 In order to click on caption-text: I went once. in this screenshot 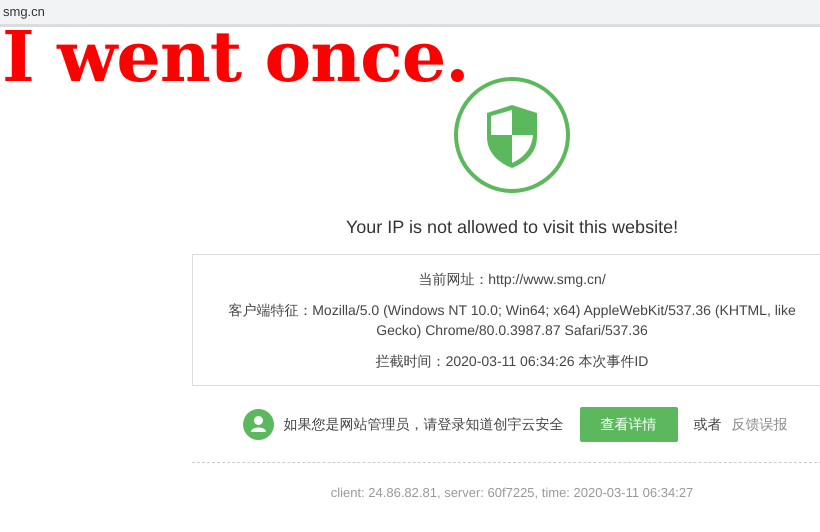, I will do `click(235, 57)`.